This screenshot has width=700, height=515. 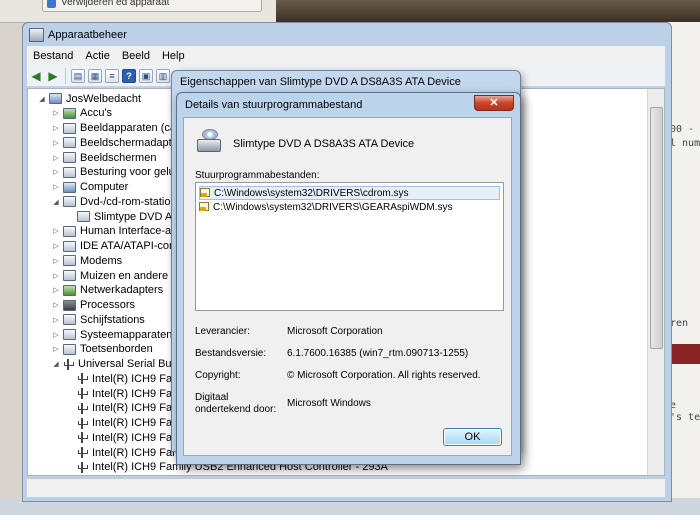 What do you see at coordinates (53, 76) in the screenshot?
I see `forward-arrow-icon: ▶` at bounding box center [53, 76].